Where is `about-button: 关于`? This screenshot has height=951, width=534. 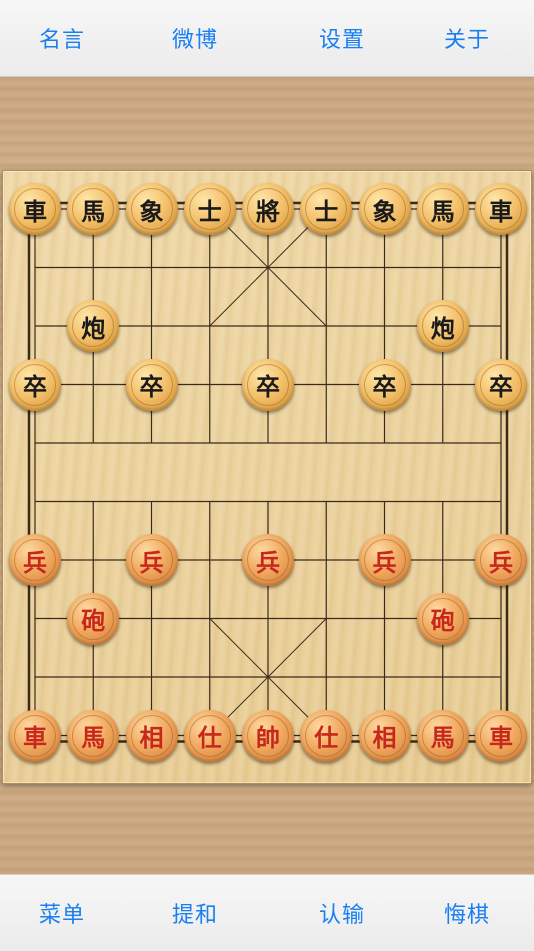 about-button: 关于 is located at coordinates (467, 38).